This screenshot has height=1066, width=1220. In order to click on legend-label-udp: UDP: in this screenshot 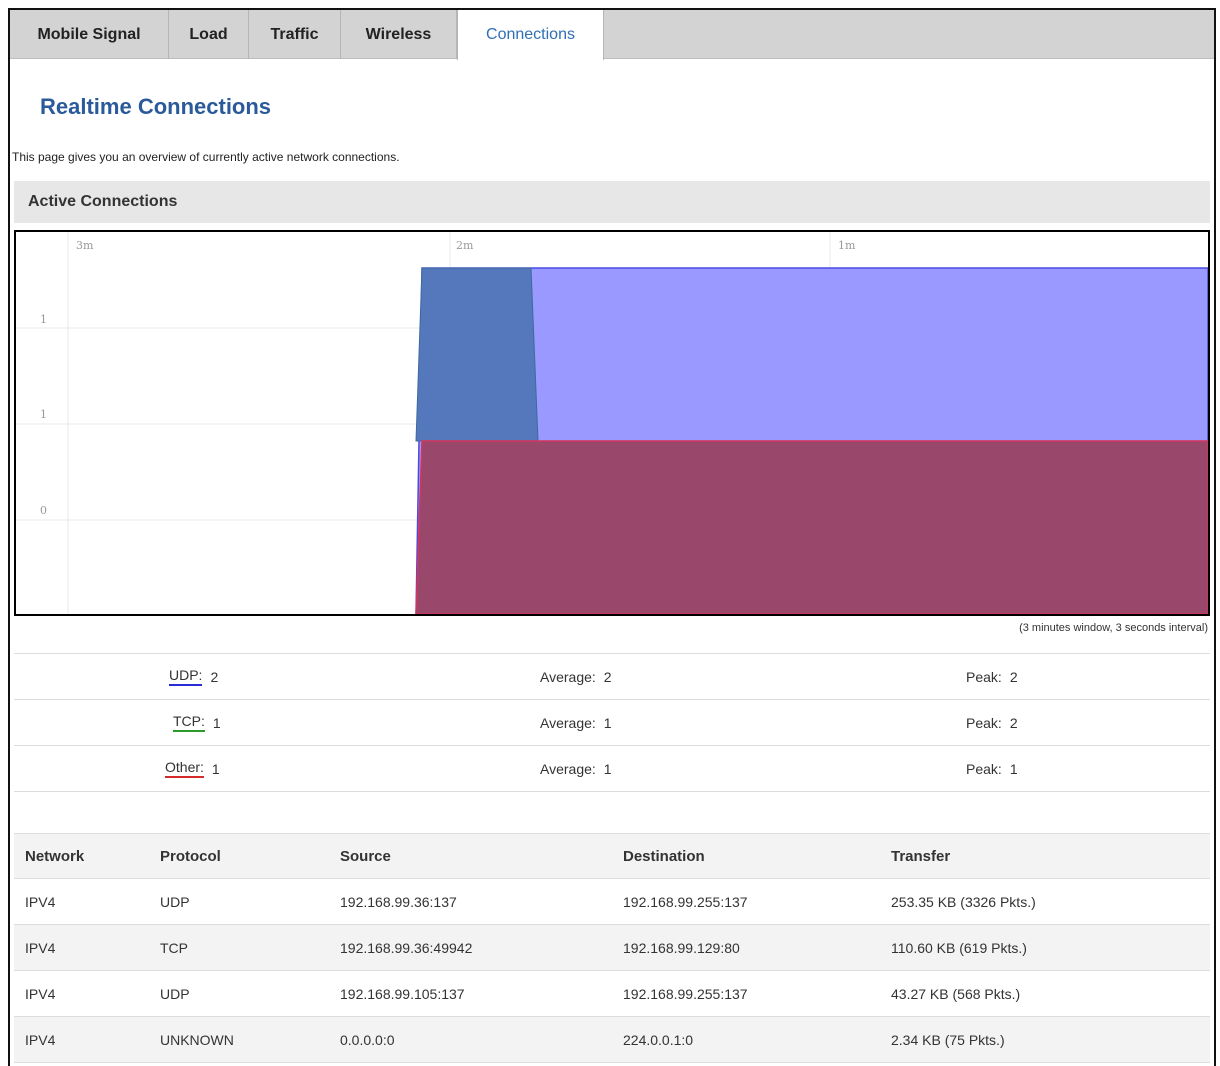, I will do `click(186, 676)`.